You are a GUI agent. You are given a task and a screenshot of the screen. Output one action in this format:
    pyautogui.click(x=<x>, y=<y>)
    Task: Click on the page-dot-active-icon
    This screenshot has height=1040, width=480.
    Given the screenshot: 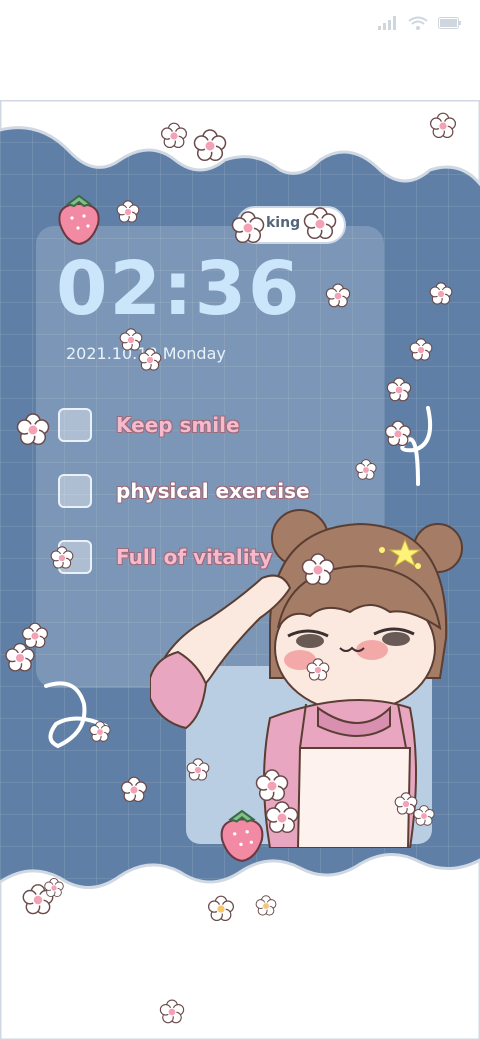 What is the action you would take?
    pyautogui.click(x=221, y=909)
    